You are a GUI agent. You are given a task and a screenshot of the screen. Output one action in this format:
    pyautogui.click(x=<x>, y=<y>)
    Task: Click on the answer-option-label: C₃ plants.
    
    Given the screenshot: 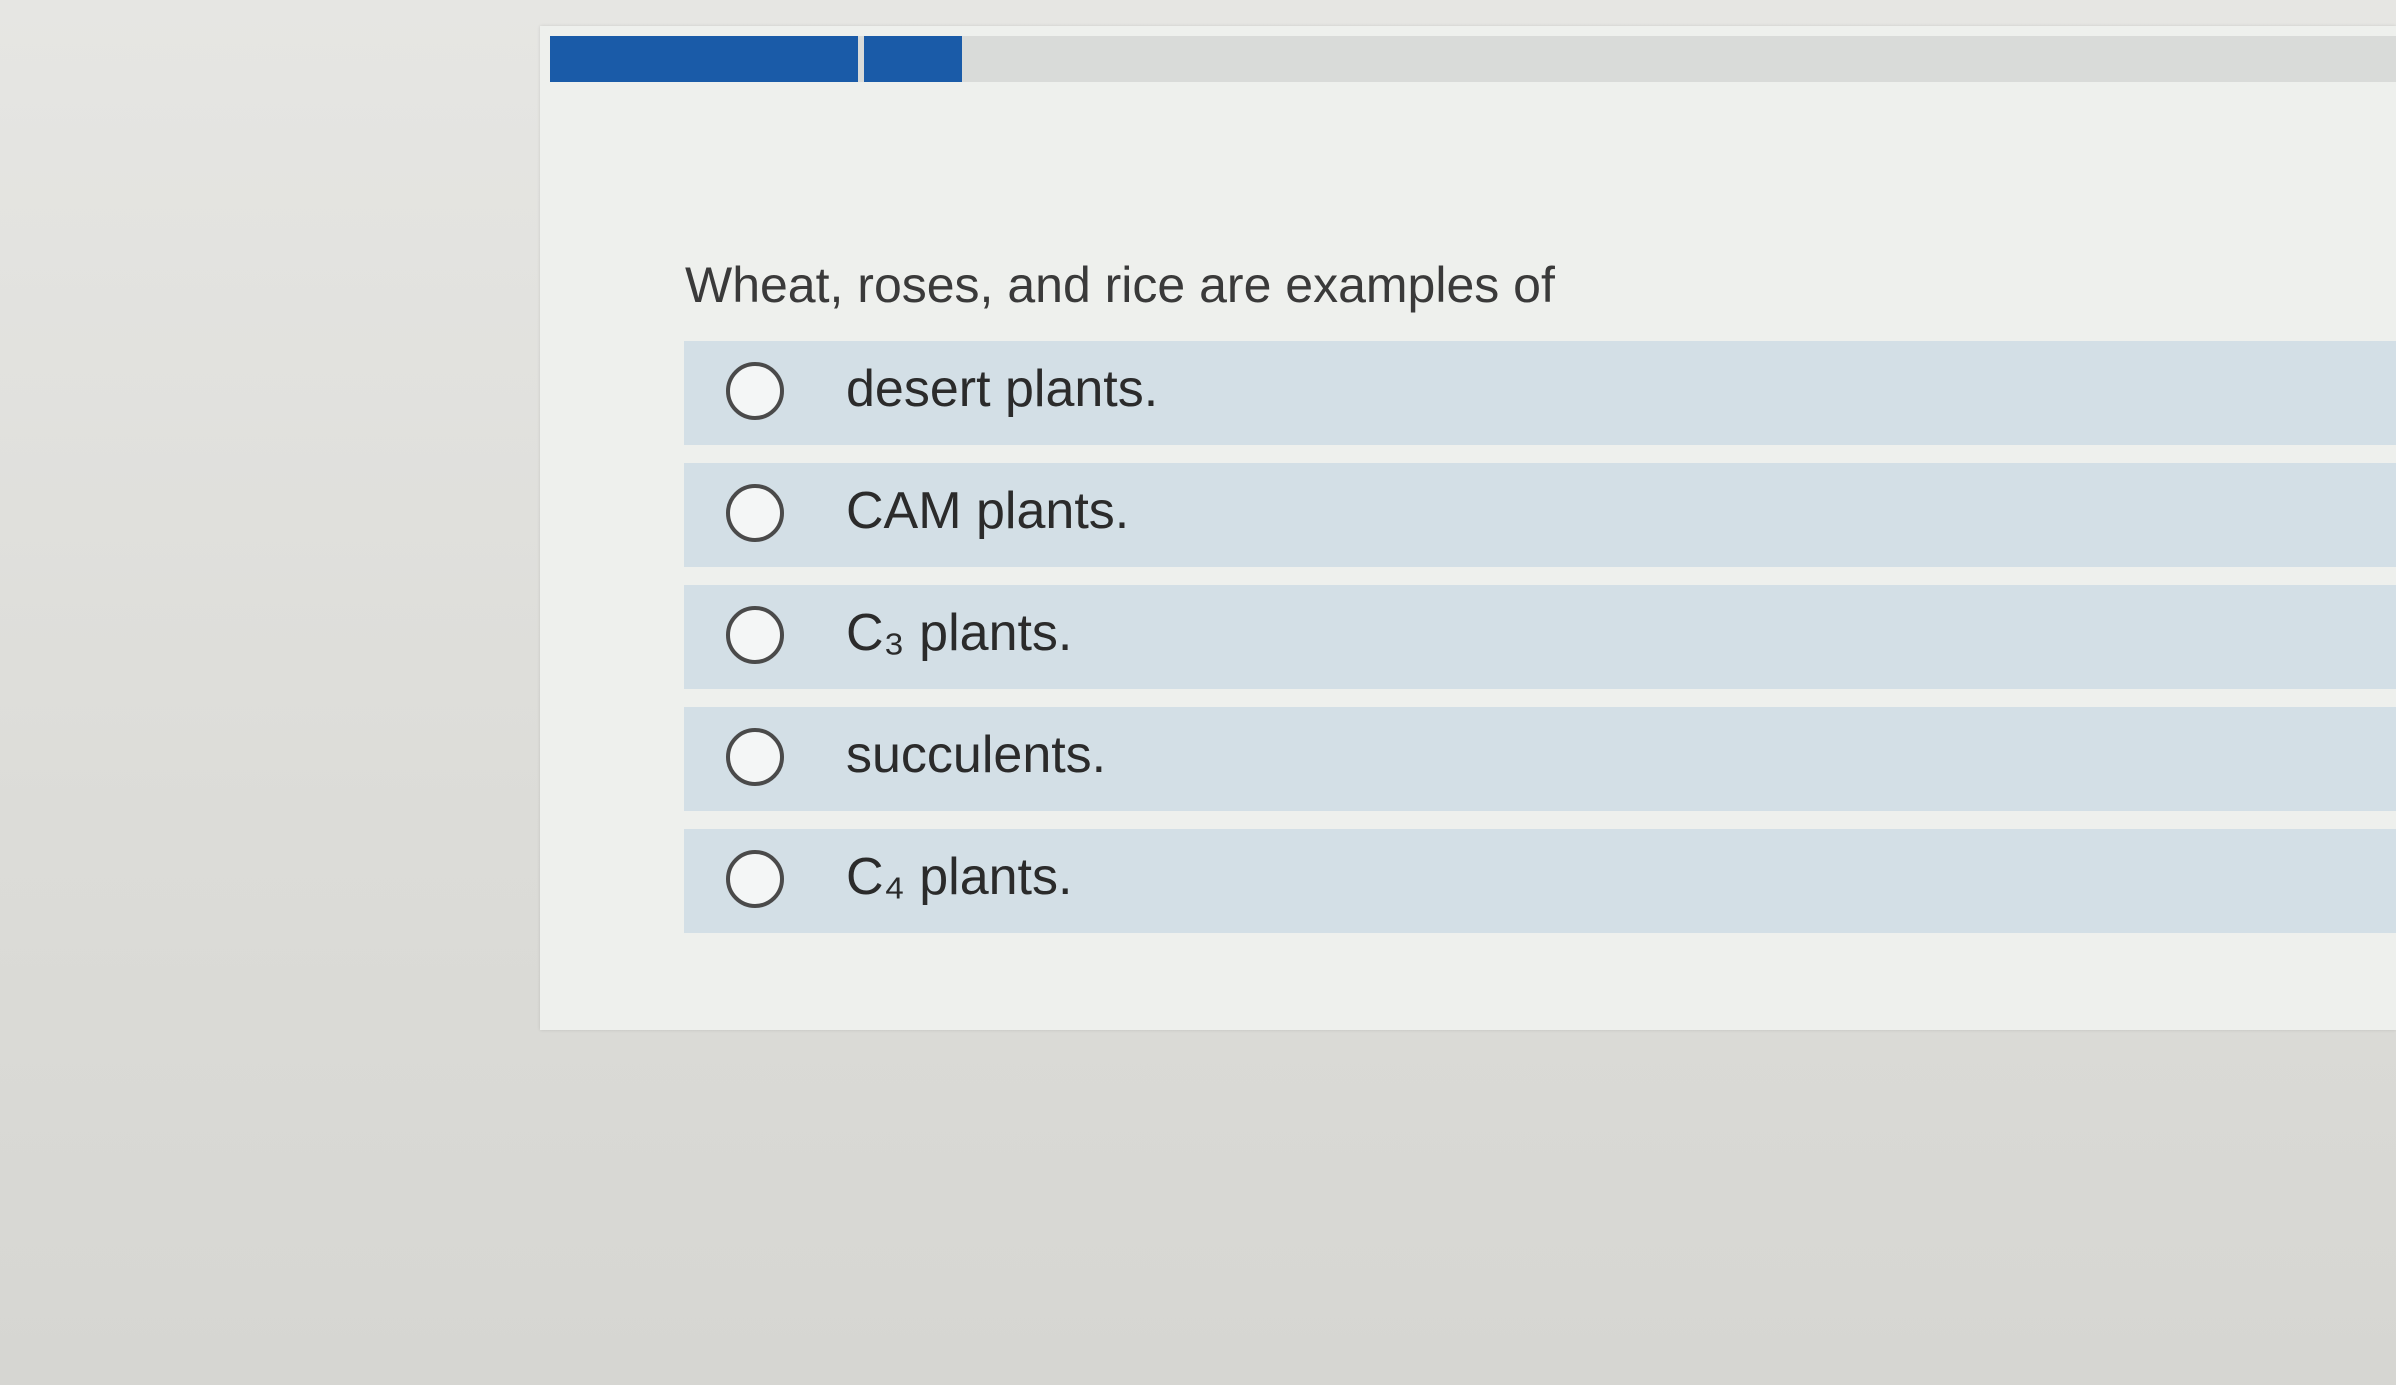 What is the action you would take?
    pyautogui.click(x=959, y=633)
    